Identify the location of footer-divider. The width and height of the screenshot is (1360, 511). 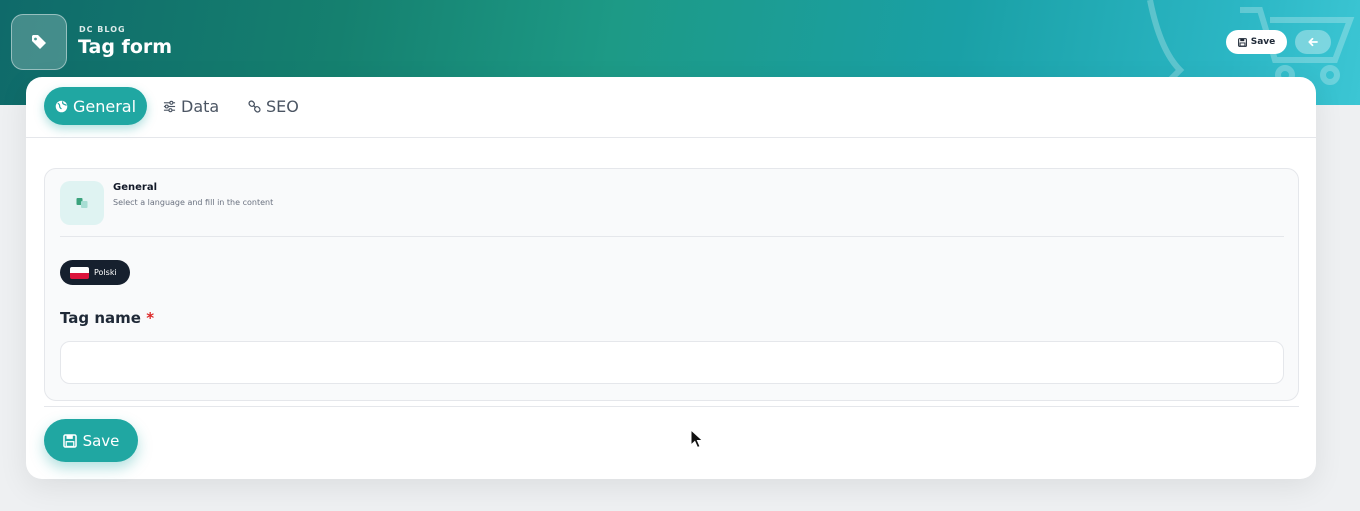
(671, 406).